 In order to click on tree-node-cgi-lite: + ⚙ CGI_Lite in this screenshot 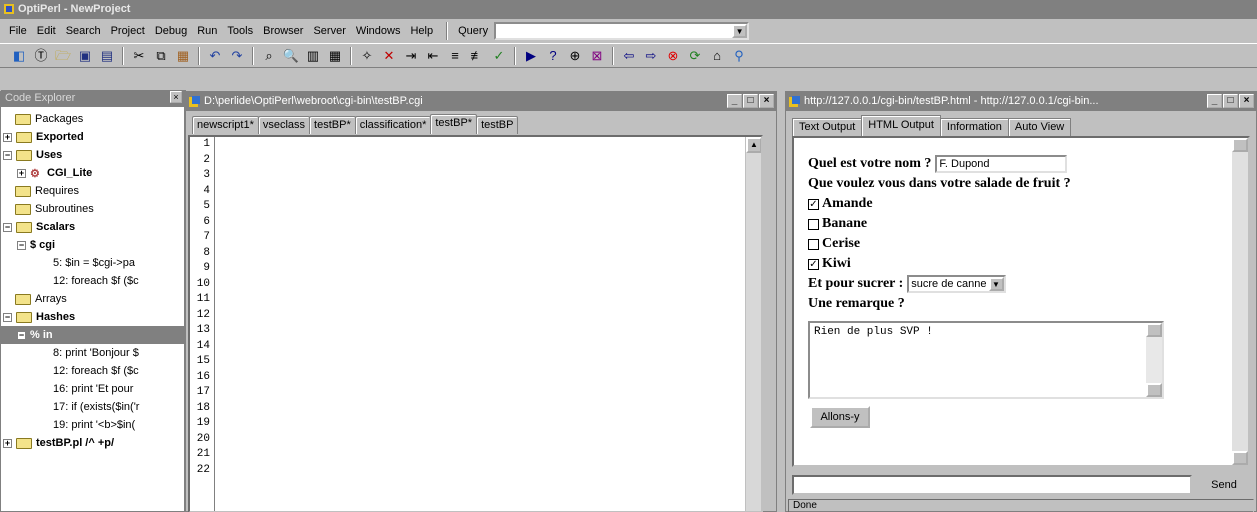, I will do `click(93, 173)`.